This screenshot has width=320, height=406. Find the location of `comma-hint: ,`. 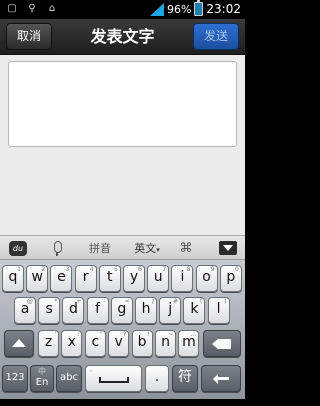

comma-hint: , is located at coordinates (91, 369).